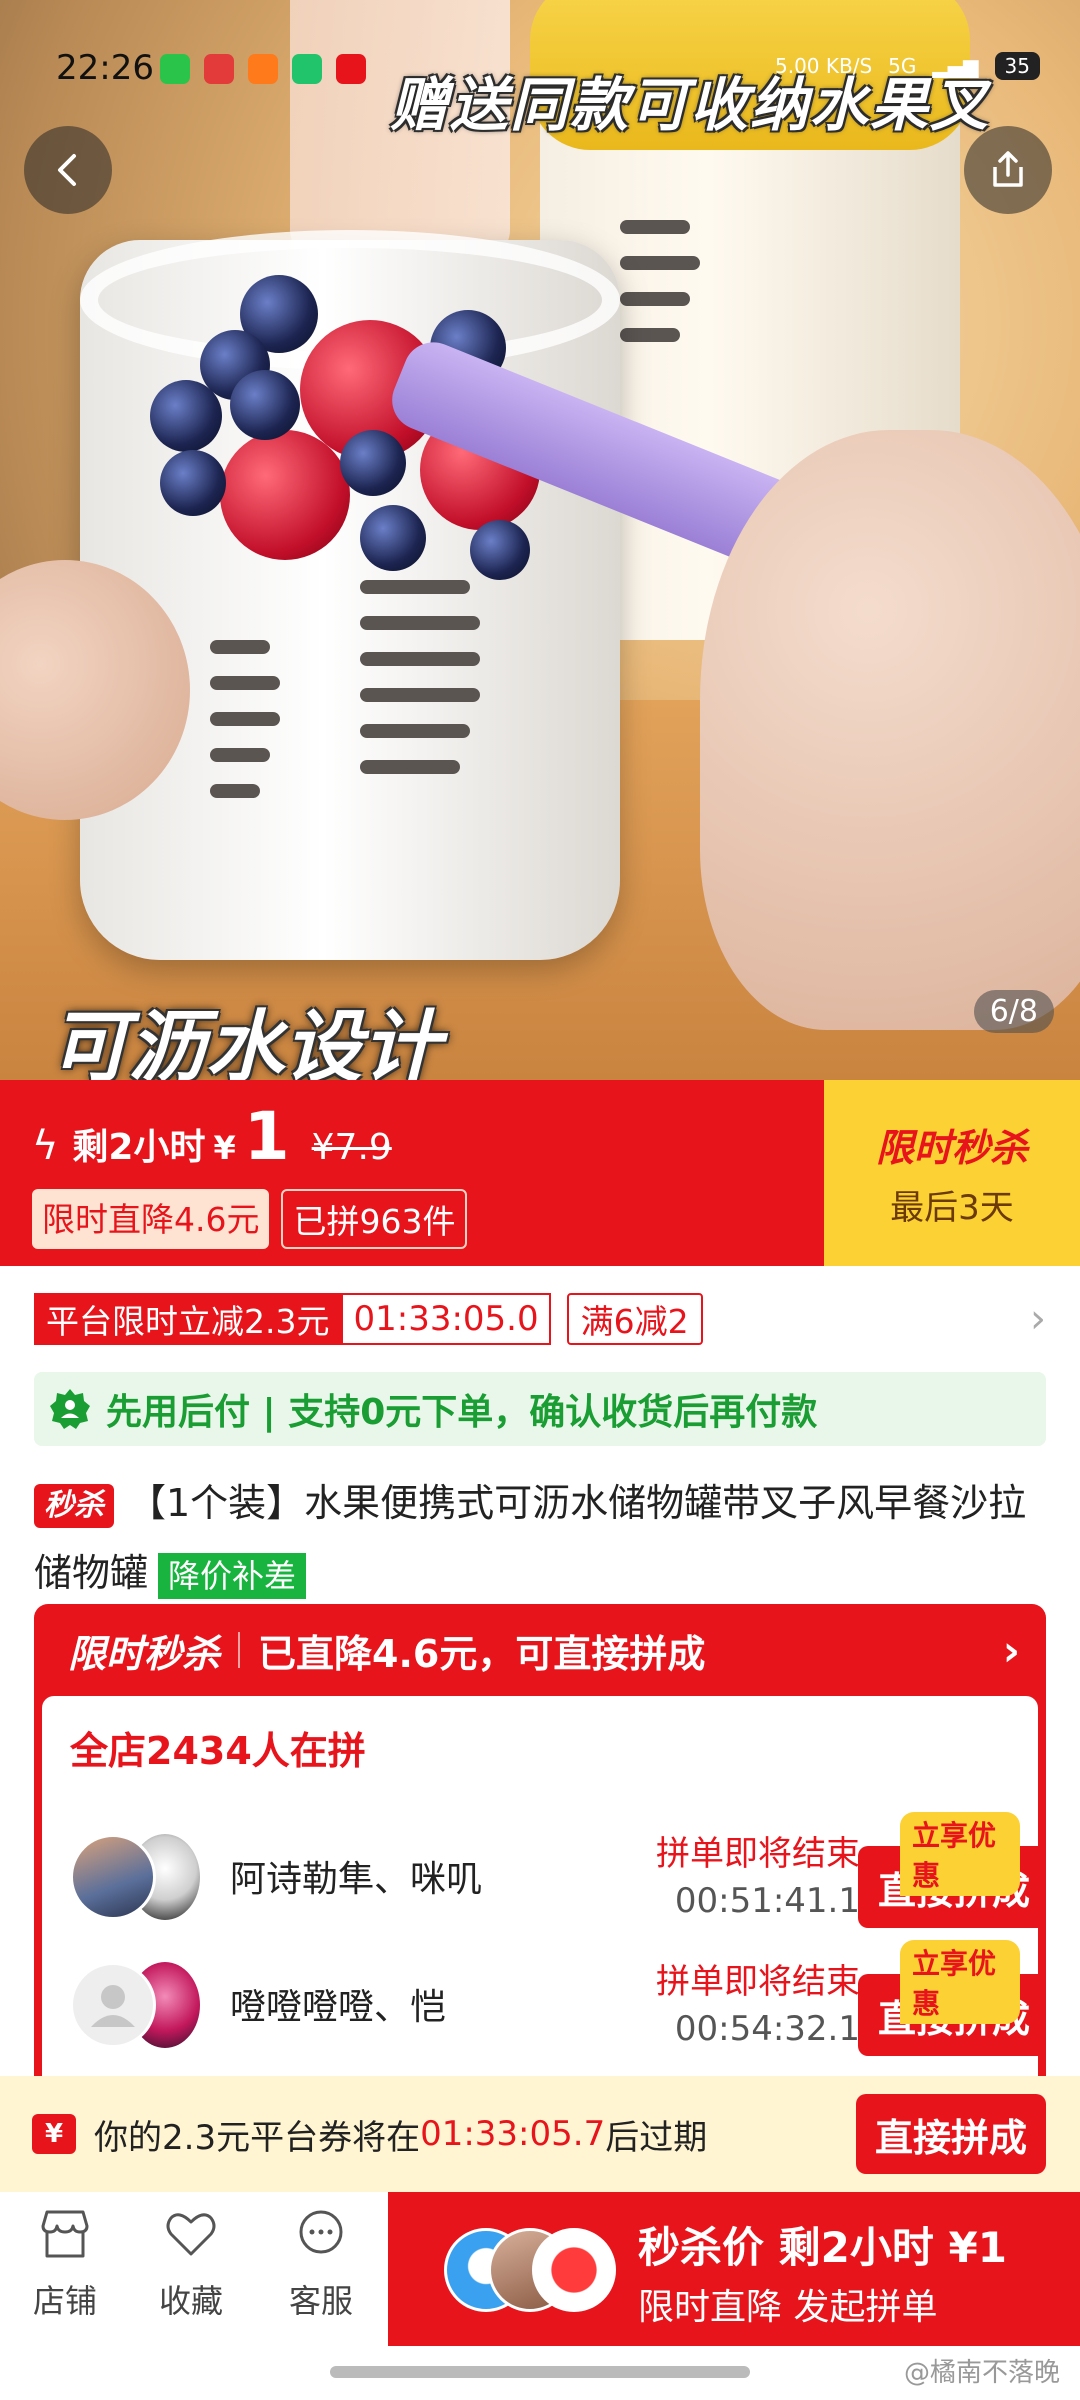 The width and height of the screenshot is (1080, 2400). What do you see at coordinates (462, 1412) in the screenshot?
I see `pay-later-text: 先用后付 | 支持0元下单，确认收货后再付款` at bounding box center [462, 1412].